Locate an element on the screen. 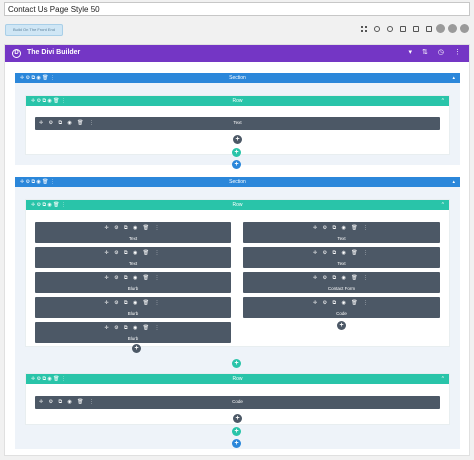  add-module-button-col-2: + is located at coordinates (341, 325).